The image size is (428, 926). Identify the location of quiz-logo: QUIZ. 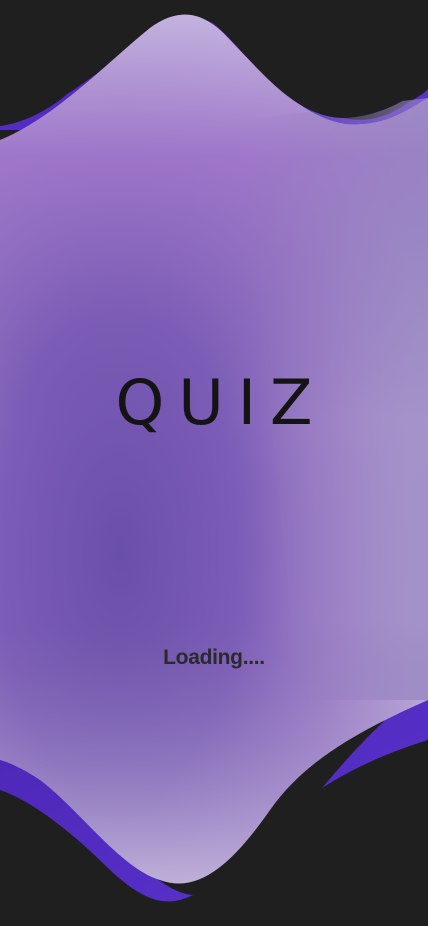
(214, 408).